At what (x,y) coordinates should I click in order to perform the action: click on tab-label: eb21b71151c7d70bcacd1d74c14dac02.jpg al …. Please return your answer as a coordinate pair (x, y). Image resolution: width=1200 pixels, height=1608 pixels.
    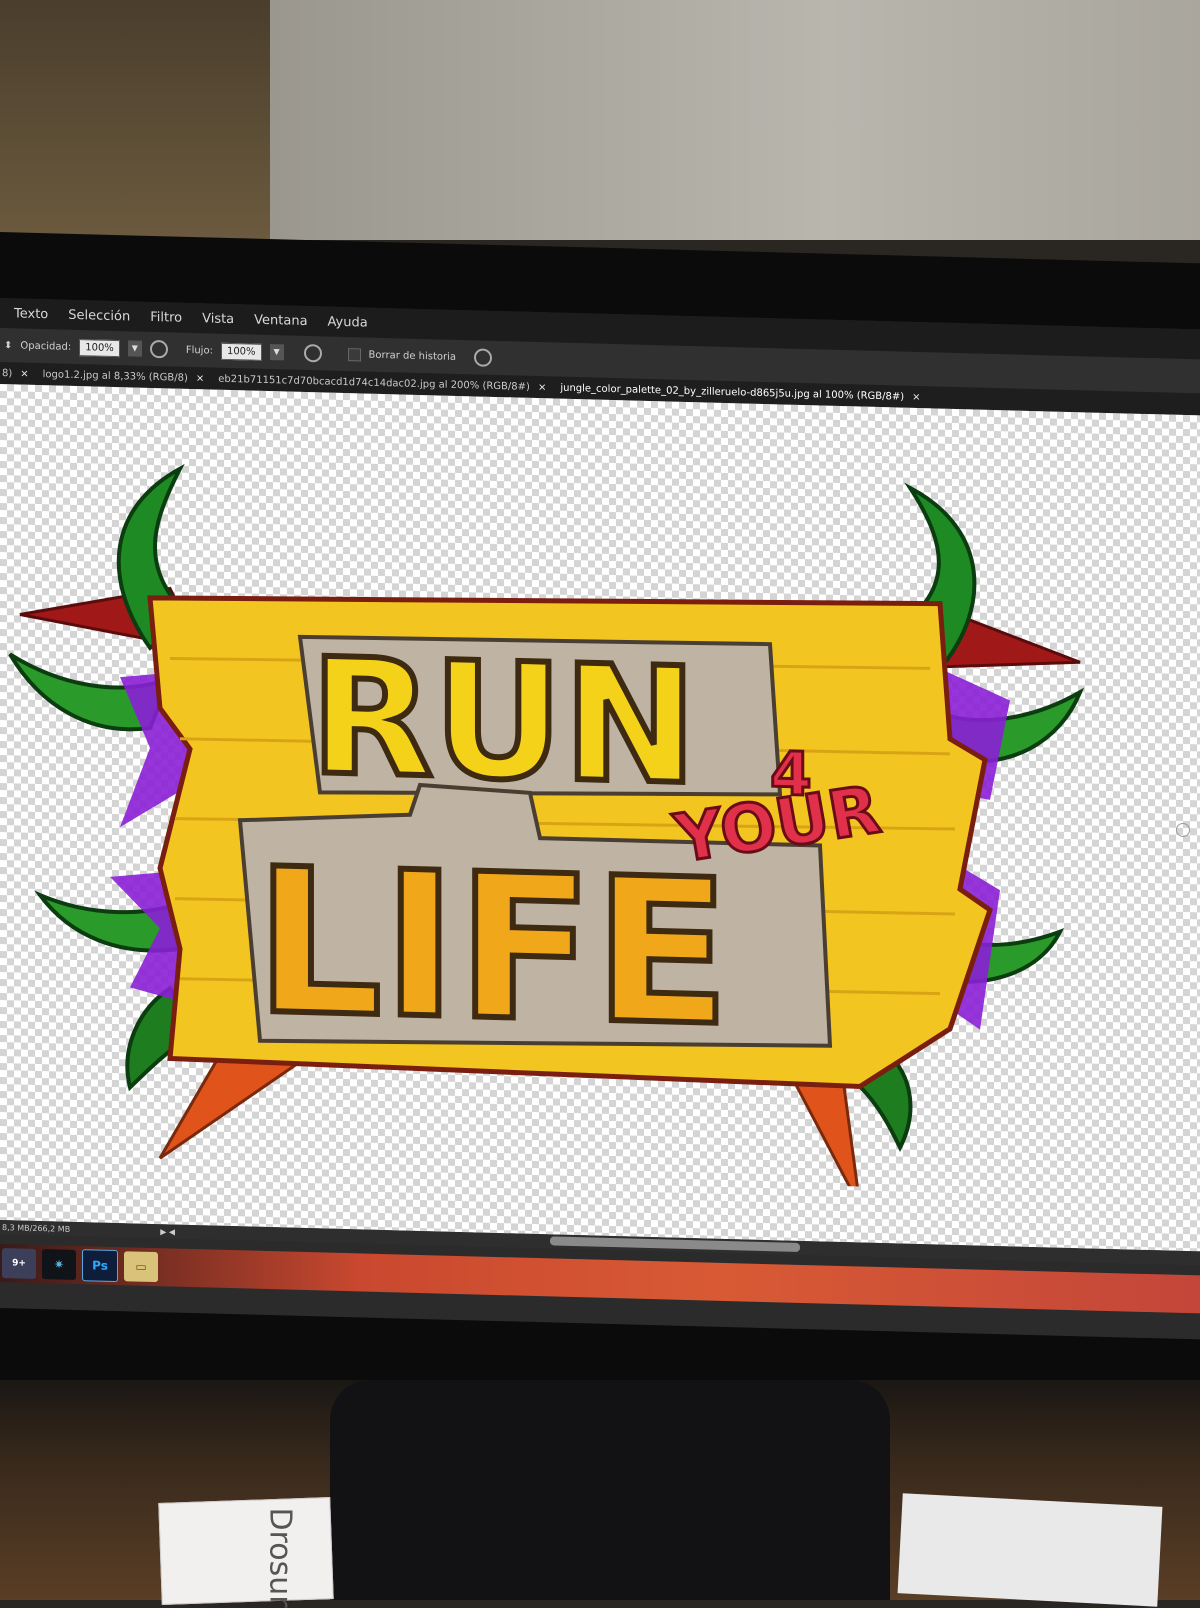
    Looking at the image, I should click on (374, 383).